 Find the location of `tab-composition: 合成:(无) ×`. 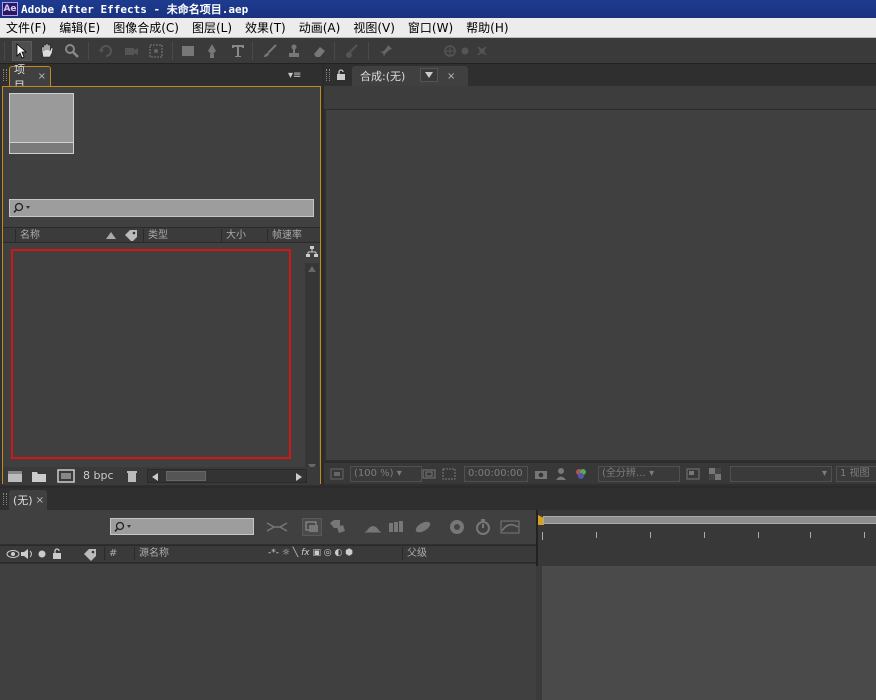

tab-composition: 合成:(无) × is located at coordinates (410, 76).